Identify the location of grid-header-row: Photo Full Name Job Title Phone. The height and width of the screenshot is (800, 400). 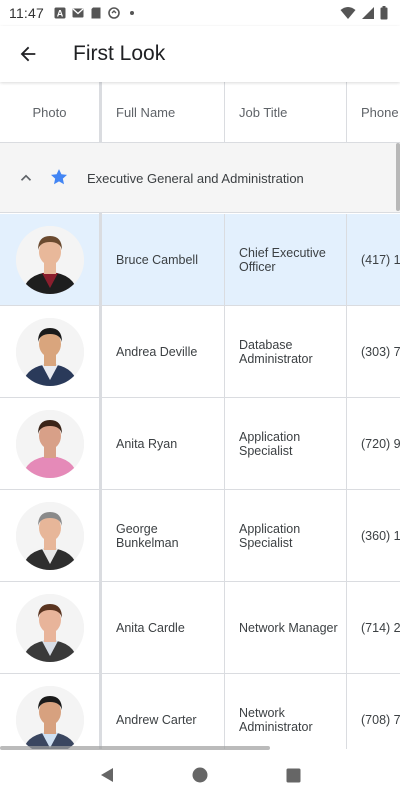
(200, 112).